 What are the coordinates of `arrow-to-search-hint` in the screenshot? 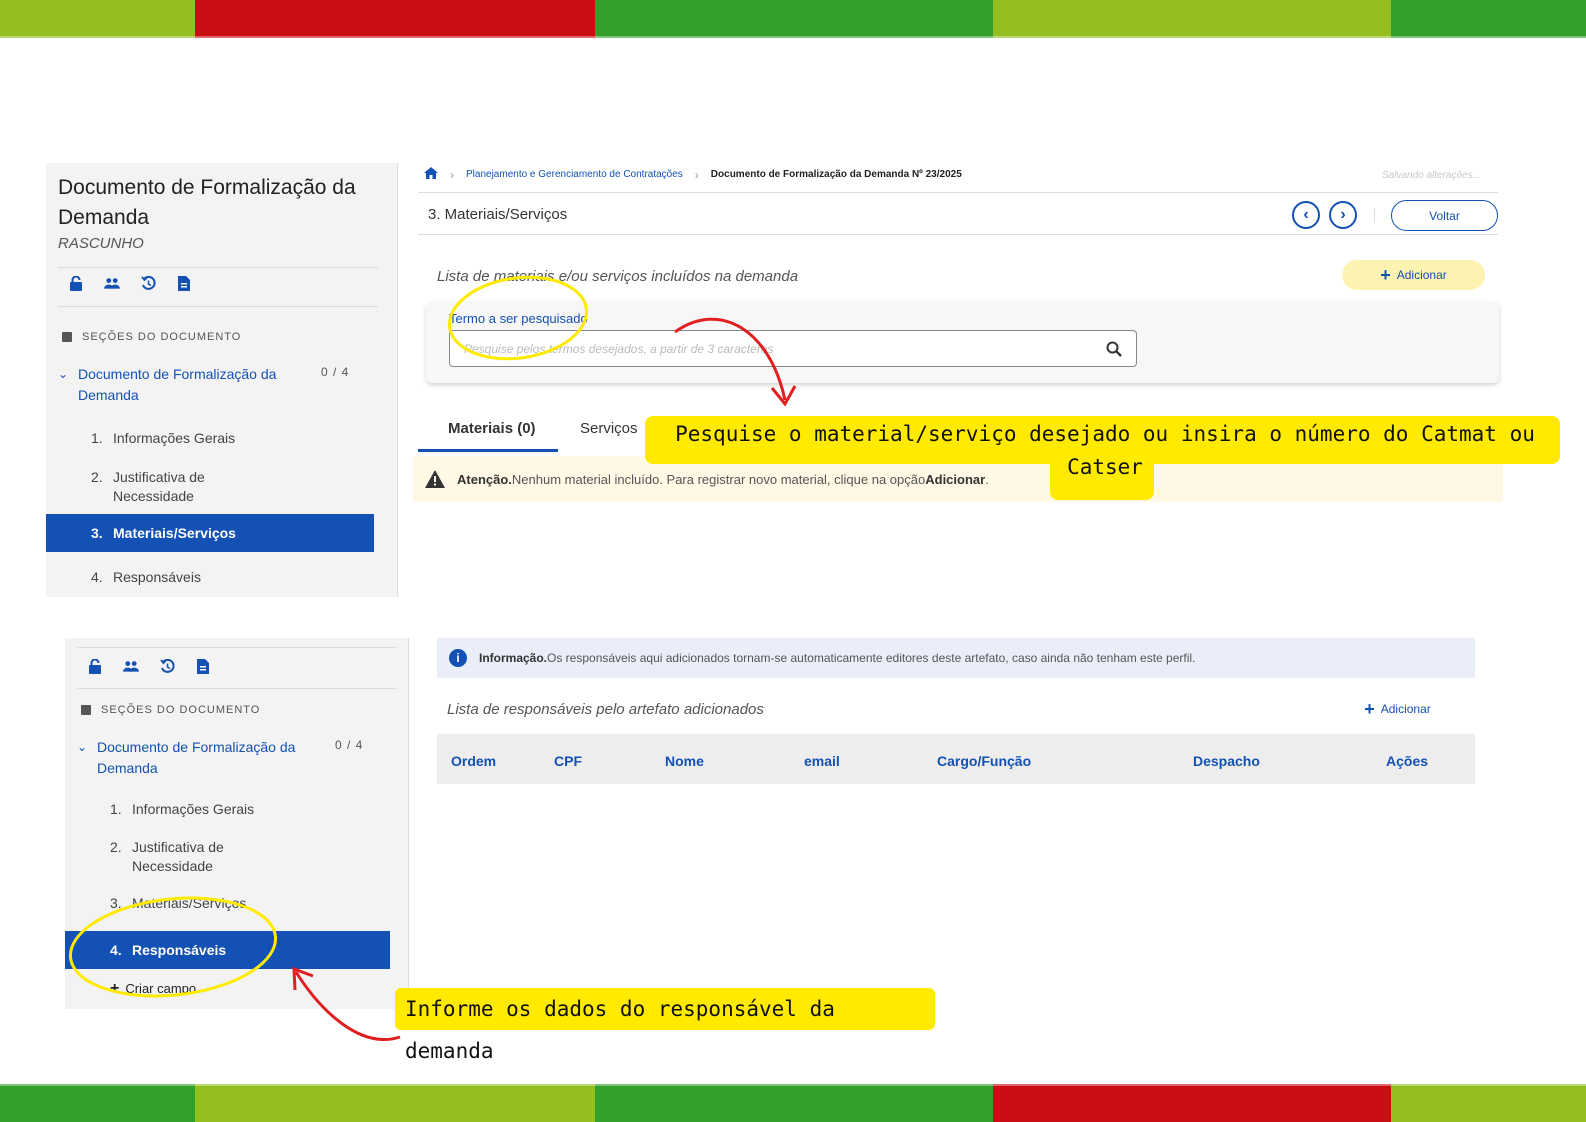 It's located at (730, 359).